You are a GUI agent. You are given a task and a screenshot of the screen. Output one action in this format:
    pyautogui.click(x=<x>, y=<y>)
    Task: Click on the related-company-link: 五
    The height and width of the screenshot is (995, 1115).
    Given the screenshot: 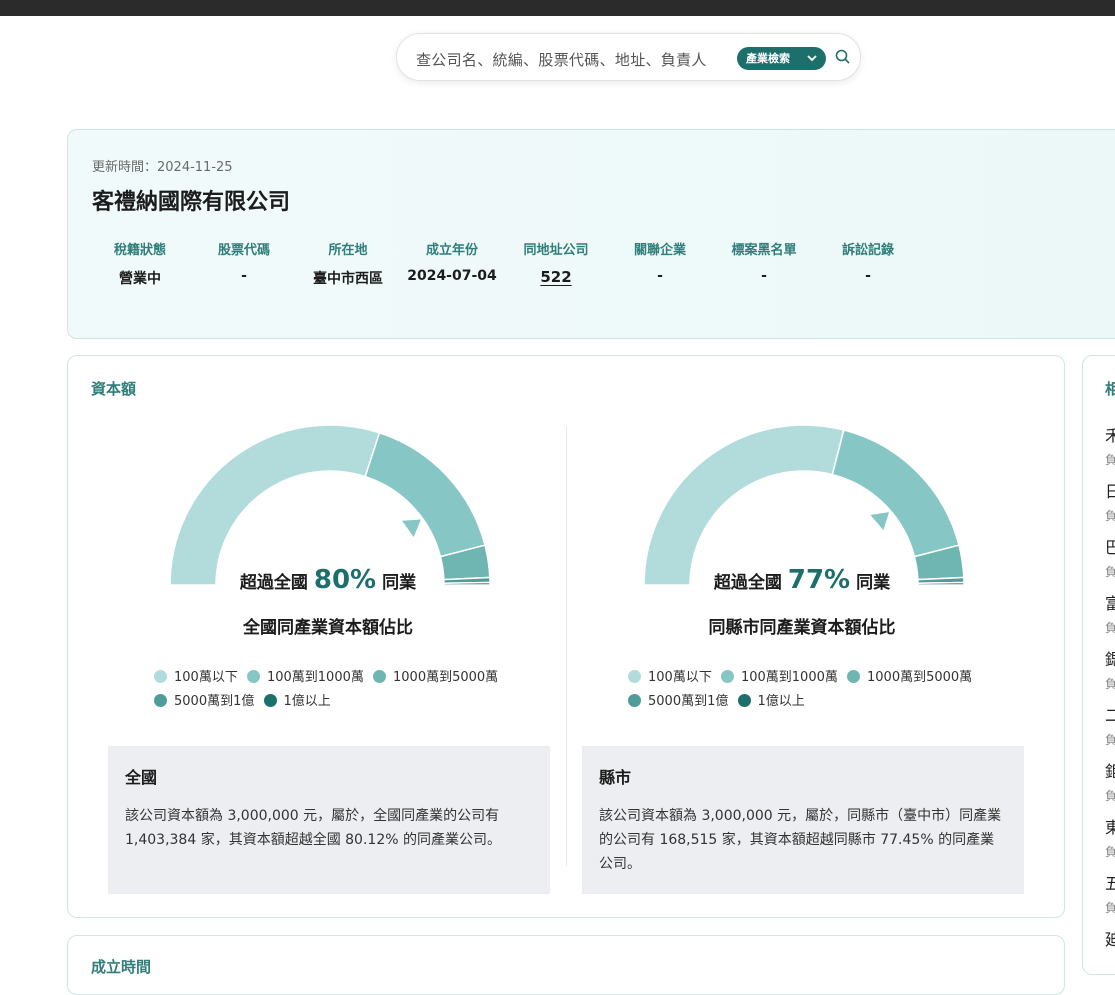 What is the action you would take?
    pyautogui.click(x=1110, y=882)
    